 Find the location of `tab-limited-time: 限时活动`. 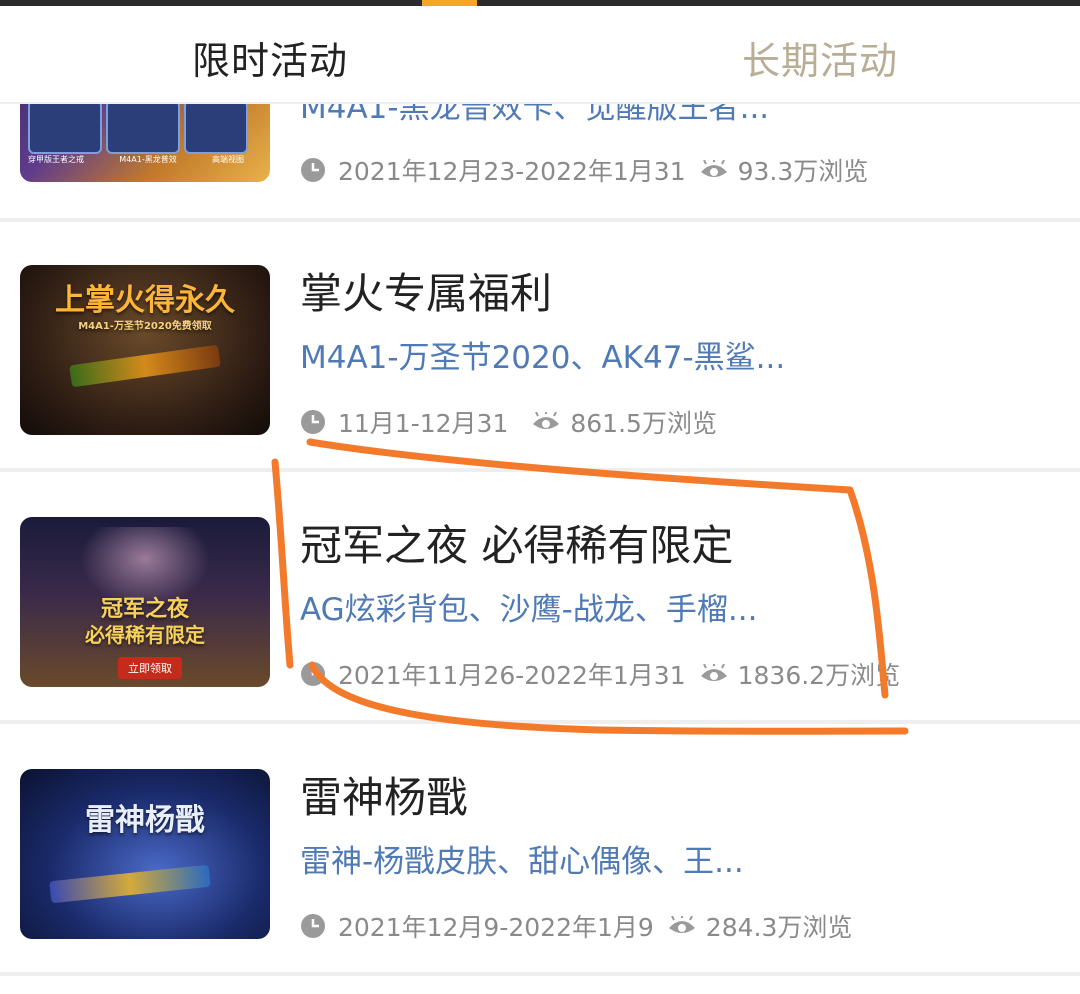

tab-limited-time: 限时活动 is located at coordinates (270, 57).